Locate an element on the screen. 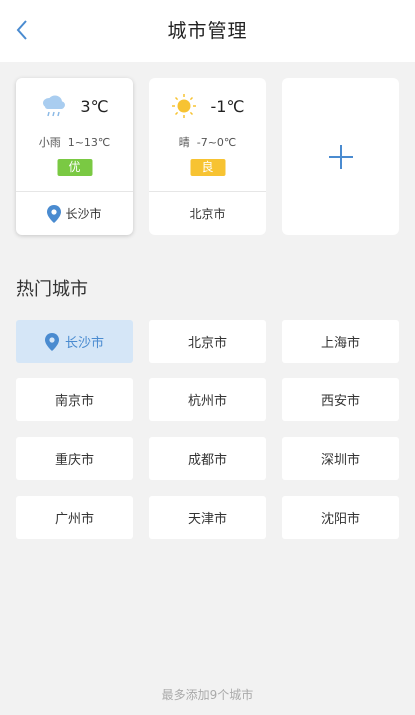 Image resolution: width=415 pixels, height=715 pixels. weather-description: 小雨 1~13℃ is located at coordinates (74, 142).